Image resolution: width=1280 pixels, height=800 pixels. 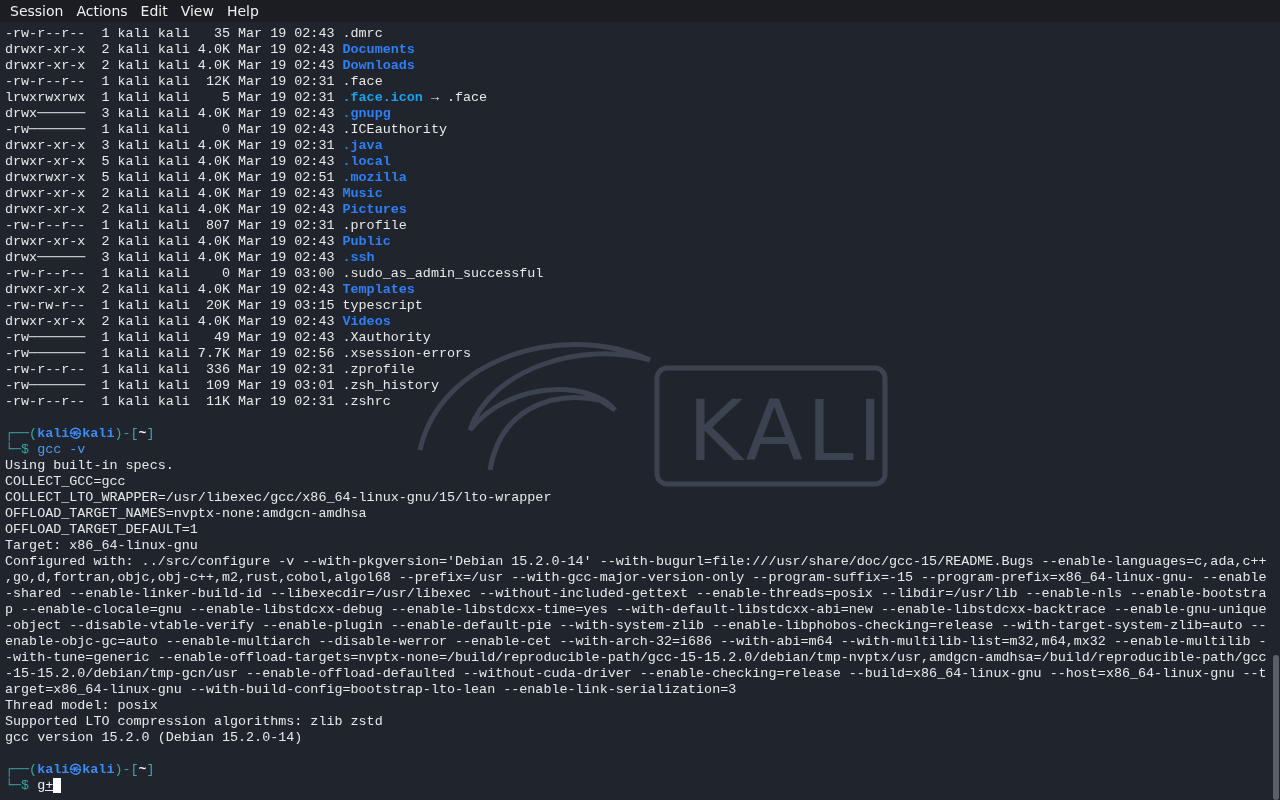 What do you see at coordinates (636, 626) in the screenshot?
I see `output-line: -object --disable-vtable-verify --enable-plugin --enable-default-pie --with-system-zlib --enable-libphobos-checking=release --with-target-system-zlib=auto --` at bounding box center [636, 626].